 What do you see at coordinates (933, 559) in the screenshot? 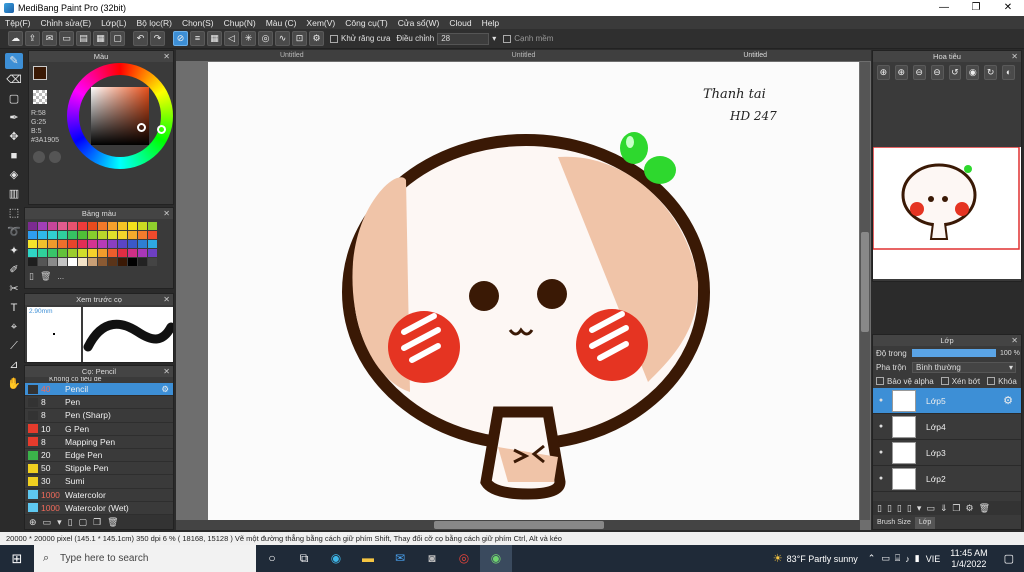
I see `language-indicator: VIE` at bounding box center [933, 559].